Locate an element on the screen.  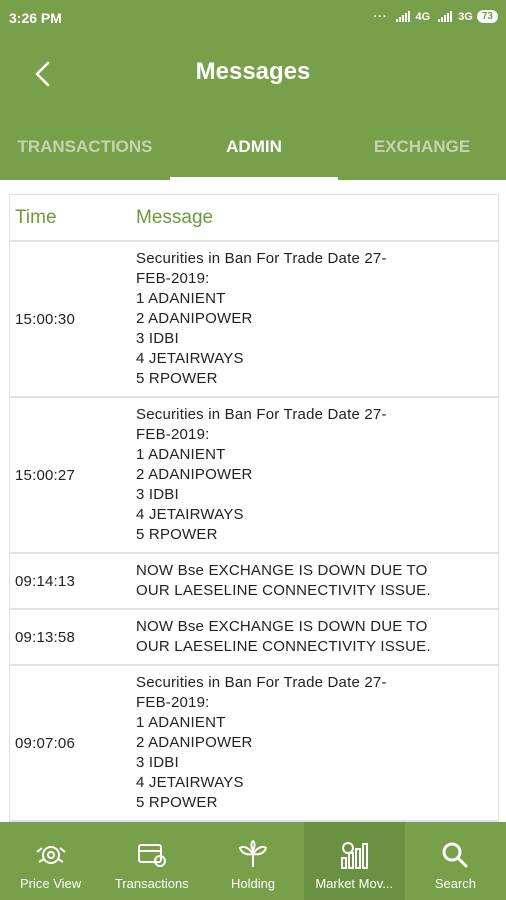
column-header-time: Time is located at coordinates (36, 217).